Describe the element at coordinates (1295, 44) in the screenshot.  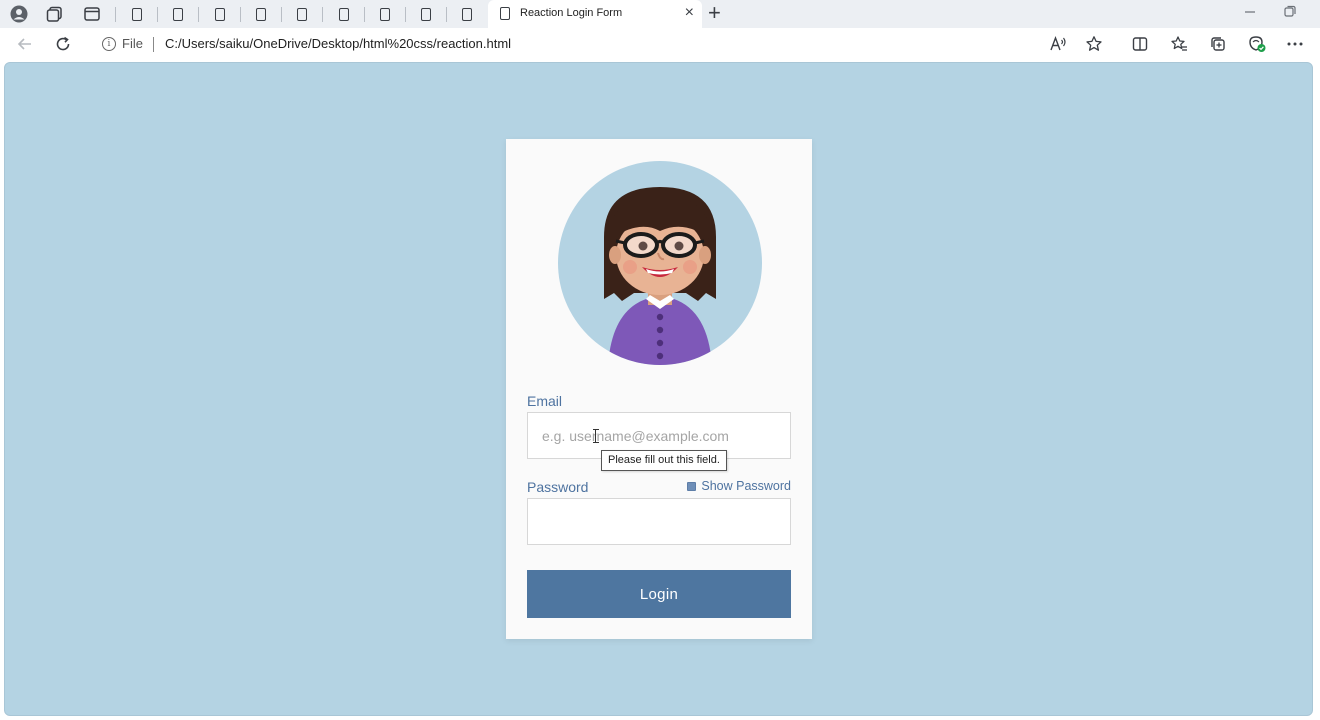
I see `more-icon` at that location.